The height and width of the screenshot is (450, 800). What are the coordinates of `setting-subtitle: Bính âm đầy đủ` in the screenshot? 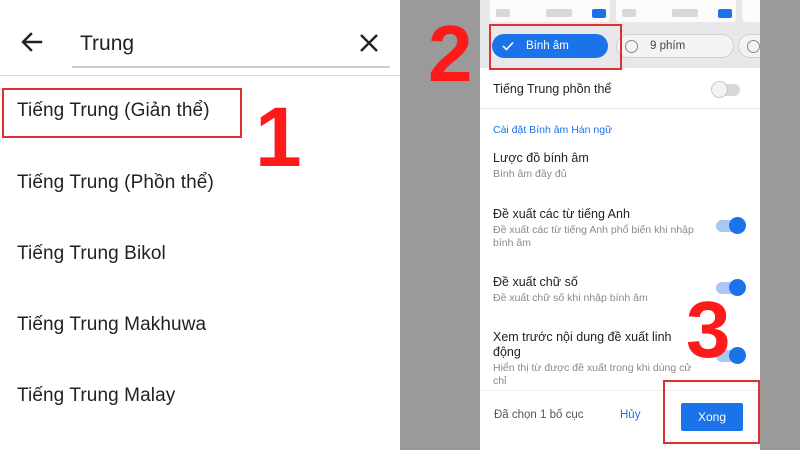 It's located at (530, 174).